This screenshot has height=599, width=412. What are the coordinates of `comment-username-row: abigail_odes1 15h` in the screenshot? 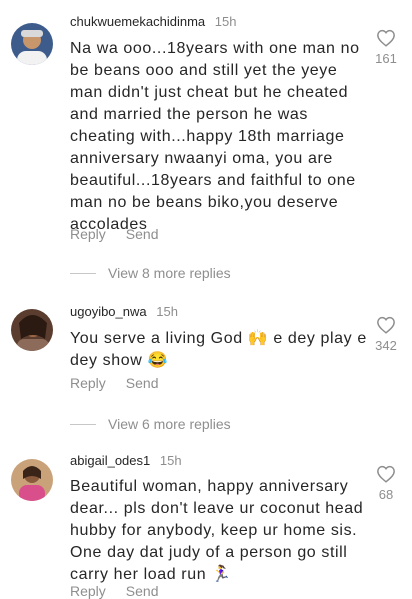 It's located at (126, 460).